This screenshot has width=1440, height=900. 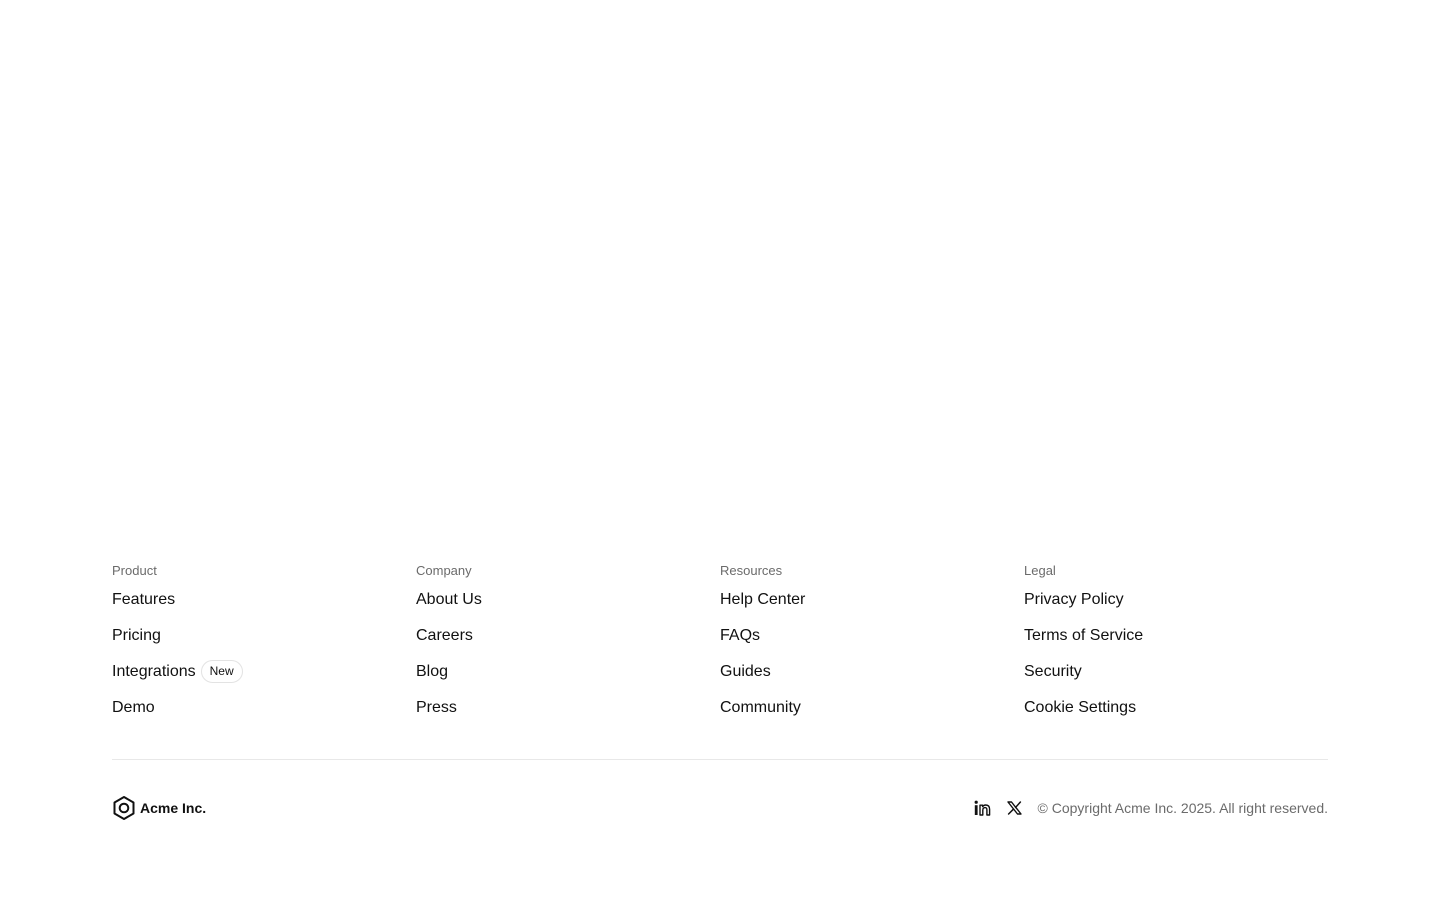 I want to click on link-demo: Demo, so click(x=133, y=708).